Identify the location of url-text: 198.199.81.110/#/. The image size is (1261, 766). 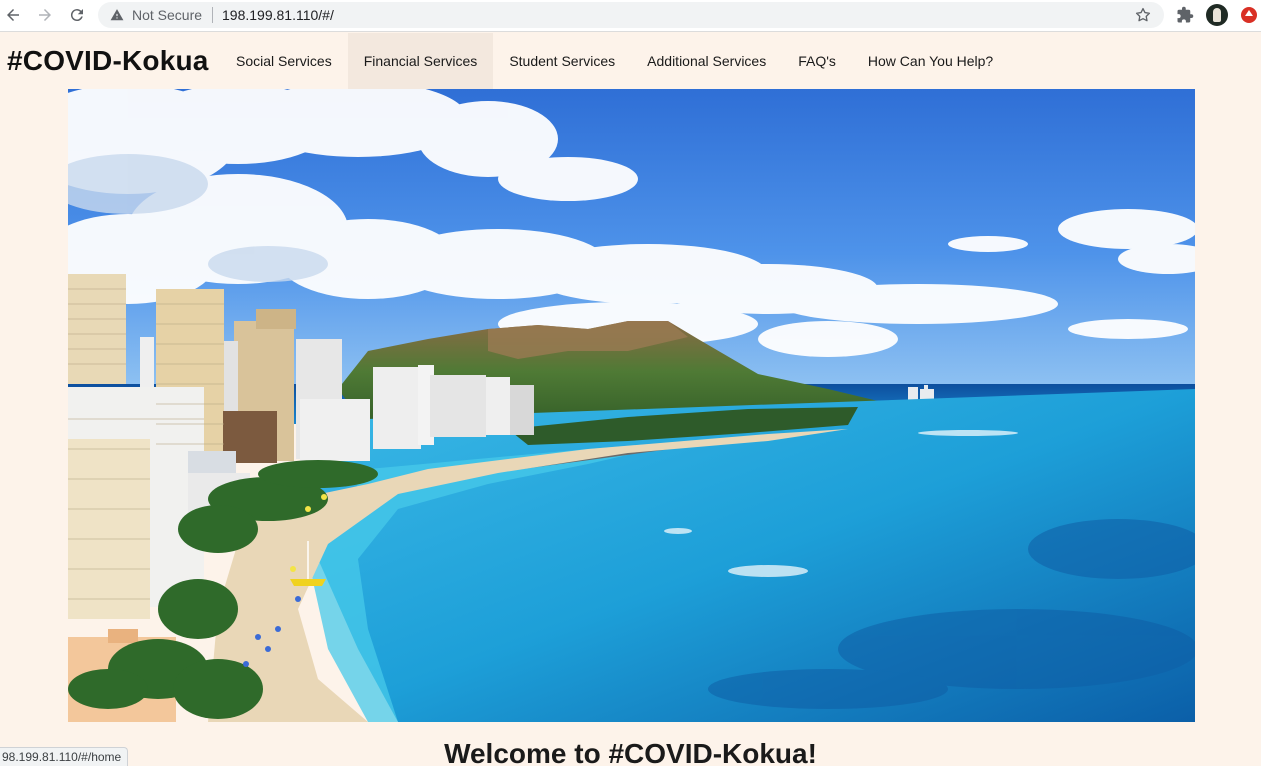
(278, 15).